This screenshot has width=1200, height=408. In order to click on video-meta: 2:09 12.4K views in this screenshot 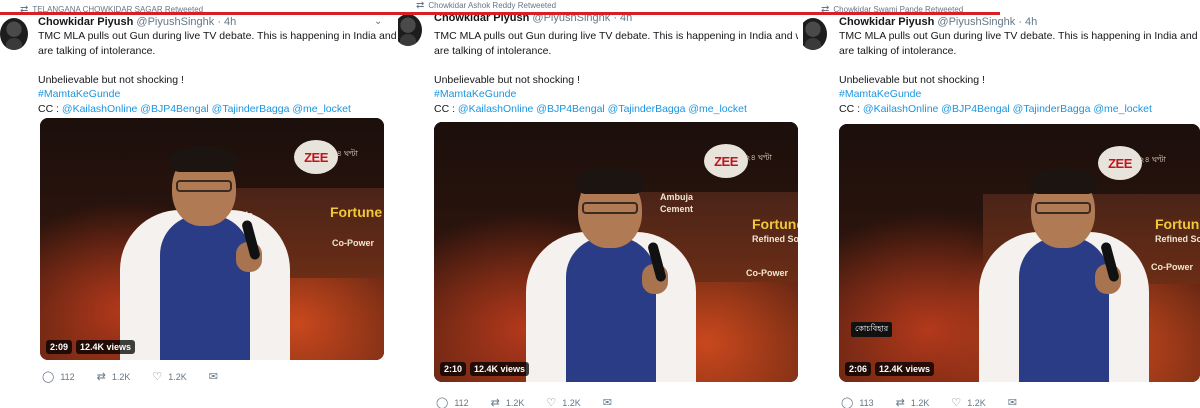, I will do `click(91, 347)`.